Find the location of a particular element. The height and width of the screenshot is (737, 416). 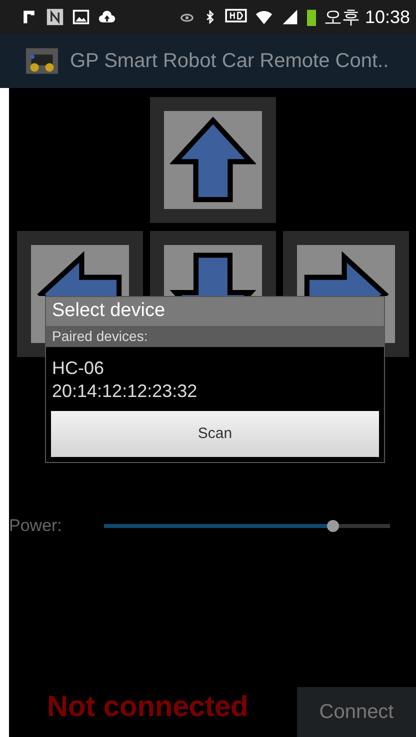

section-header: Paired devices: is located at coordinates (215, 336).